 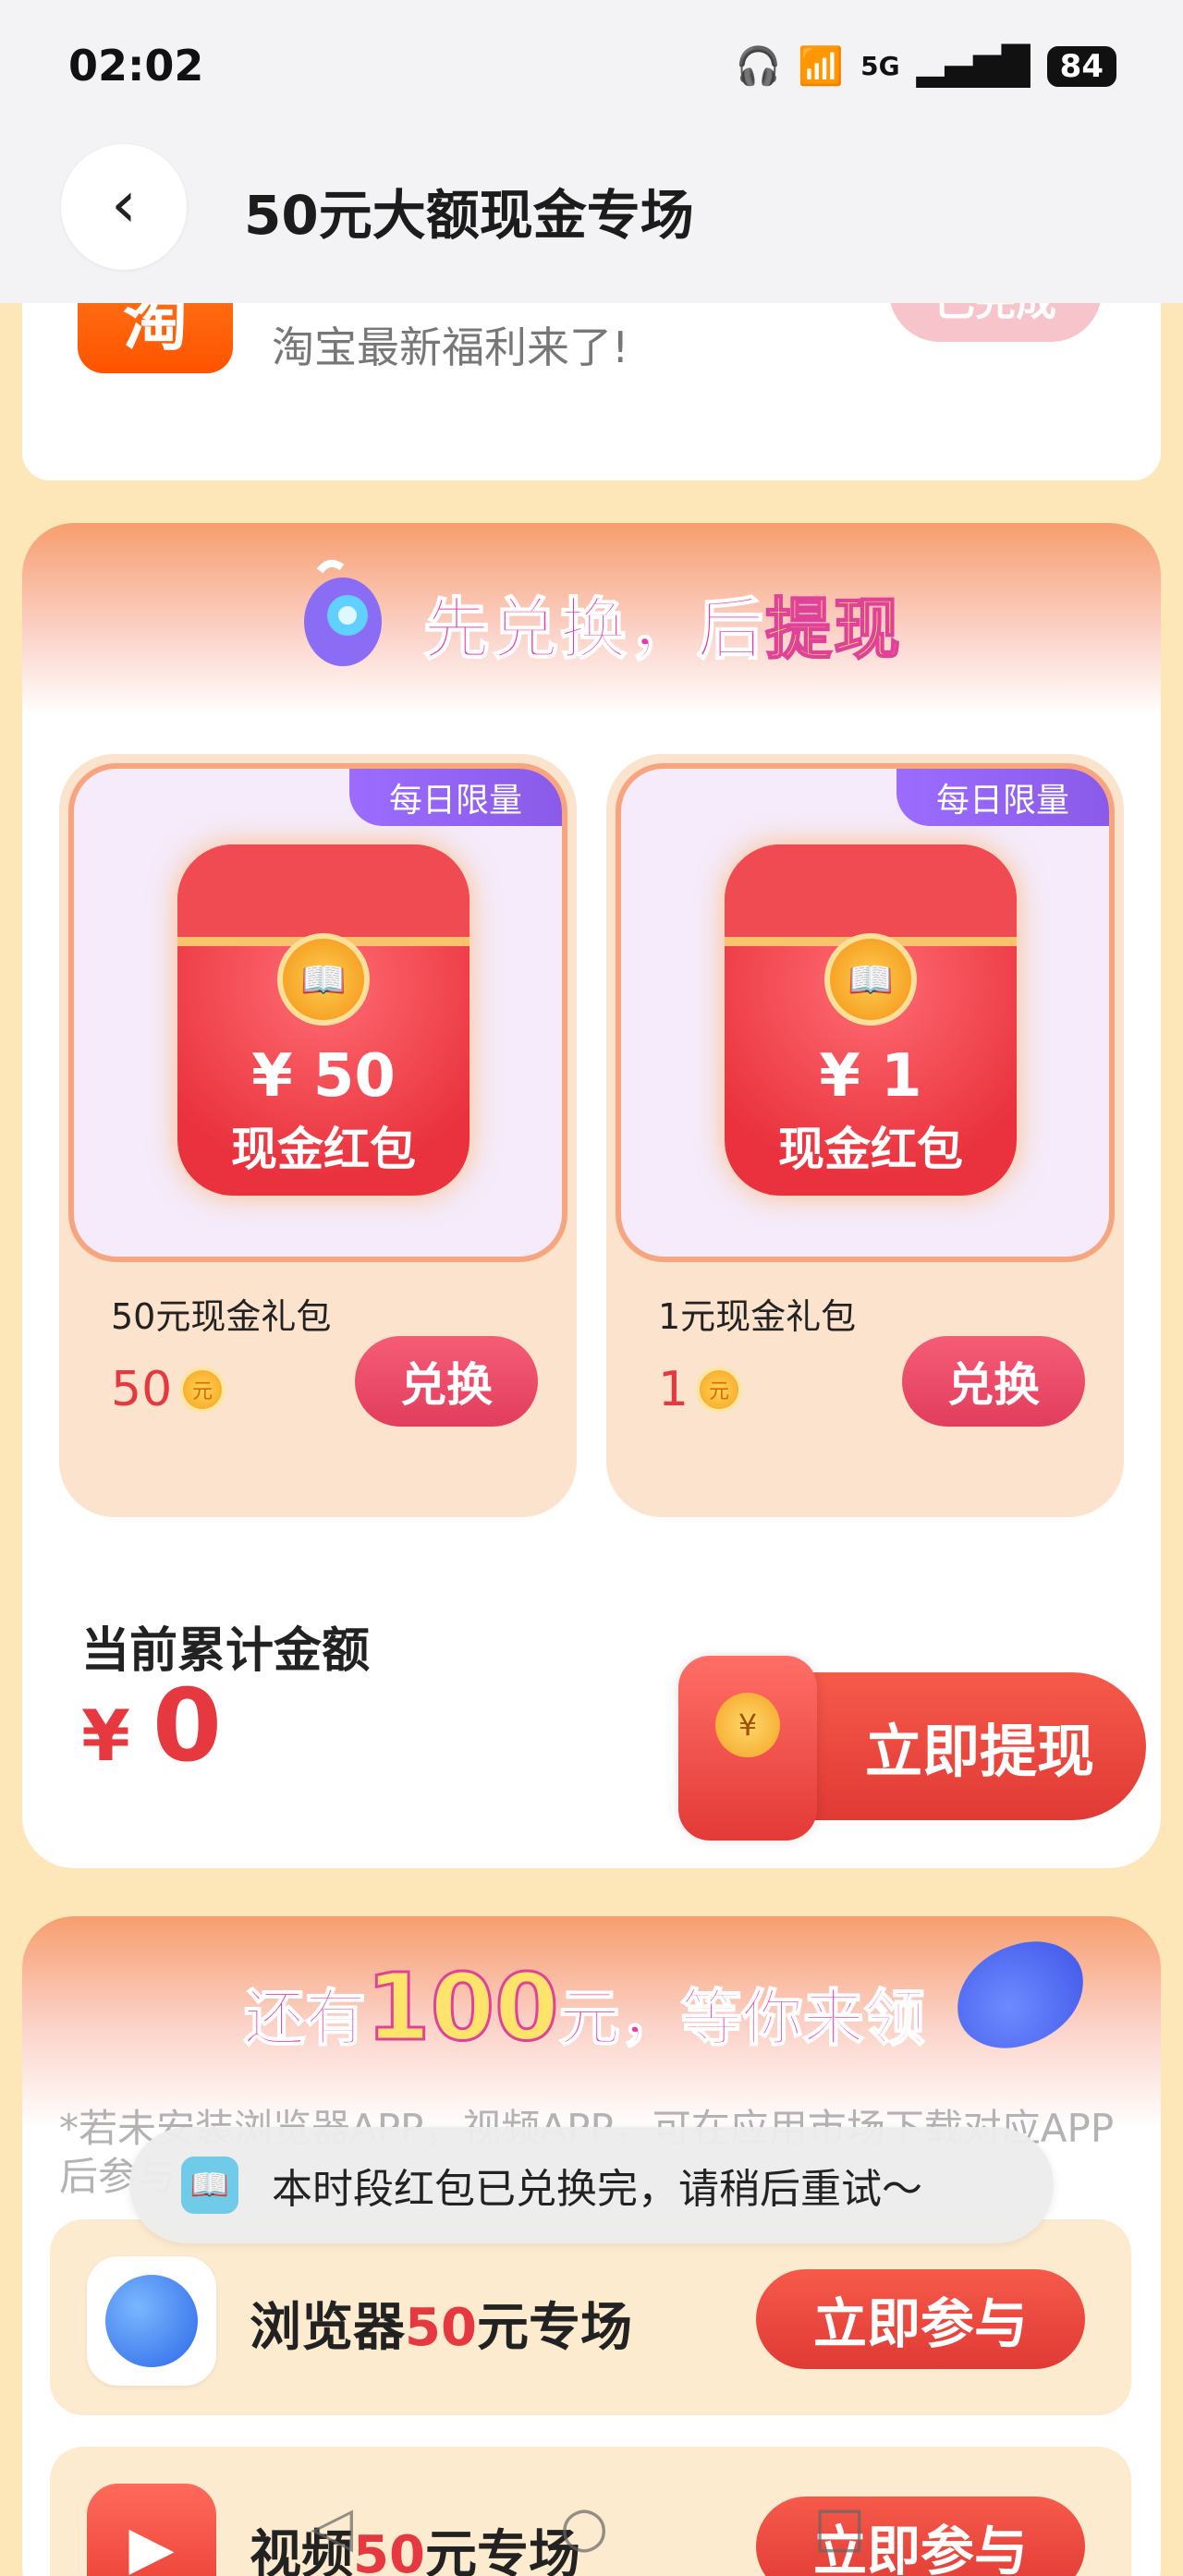 I want to click on yen-coin-icon: ¥, so click(x=748, y=1725).